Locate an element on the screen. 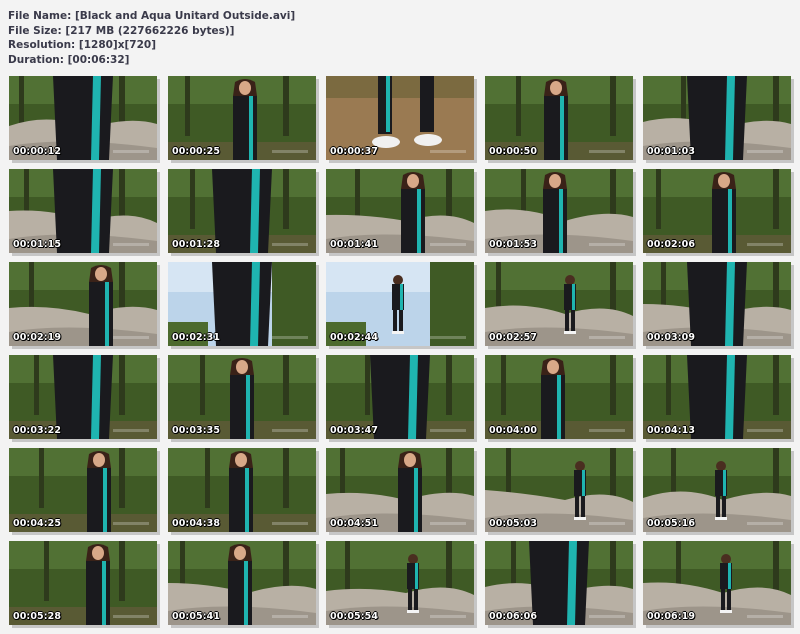  thumbnail: 00:02:31 is located at coordinates (243, 305).